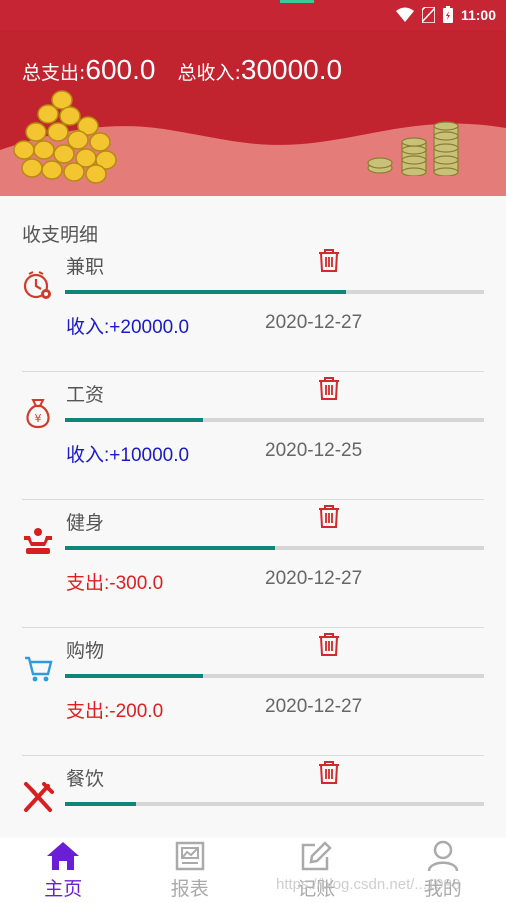 The height and width of the screenshot is (903, 506). What do you see at coordinates (38, 669) in the screenshot?
I see `shopping-cart-icon` at bounding box center [38, 669].